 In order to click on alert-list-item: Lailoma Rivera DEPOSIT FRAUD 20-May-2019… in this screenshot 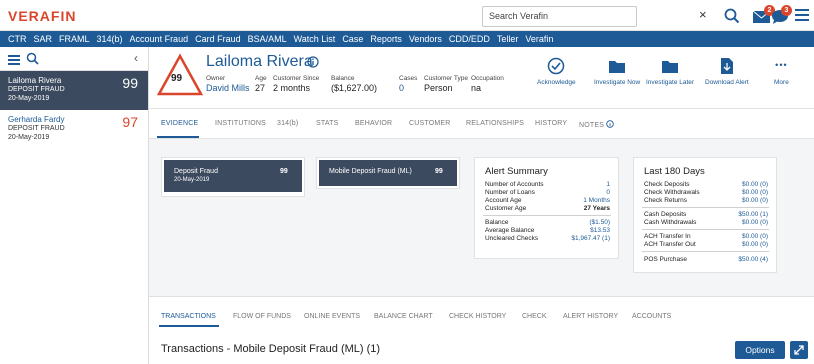, I will do `click(74, 90)`.